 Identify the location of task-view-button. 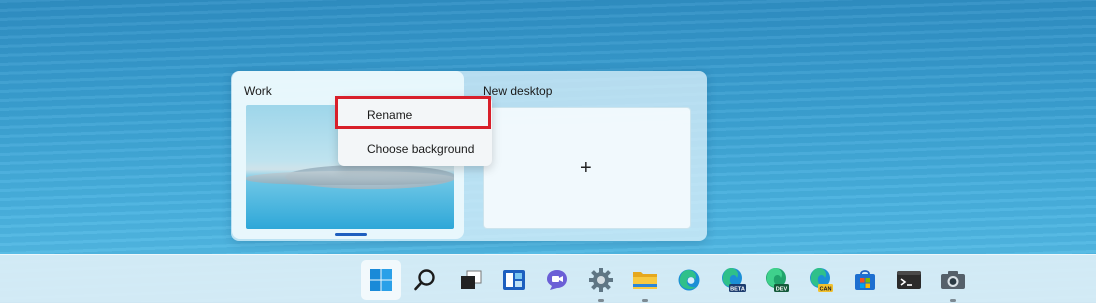
(471, 280).